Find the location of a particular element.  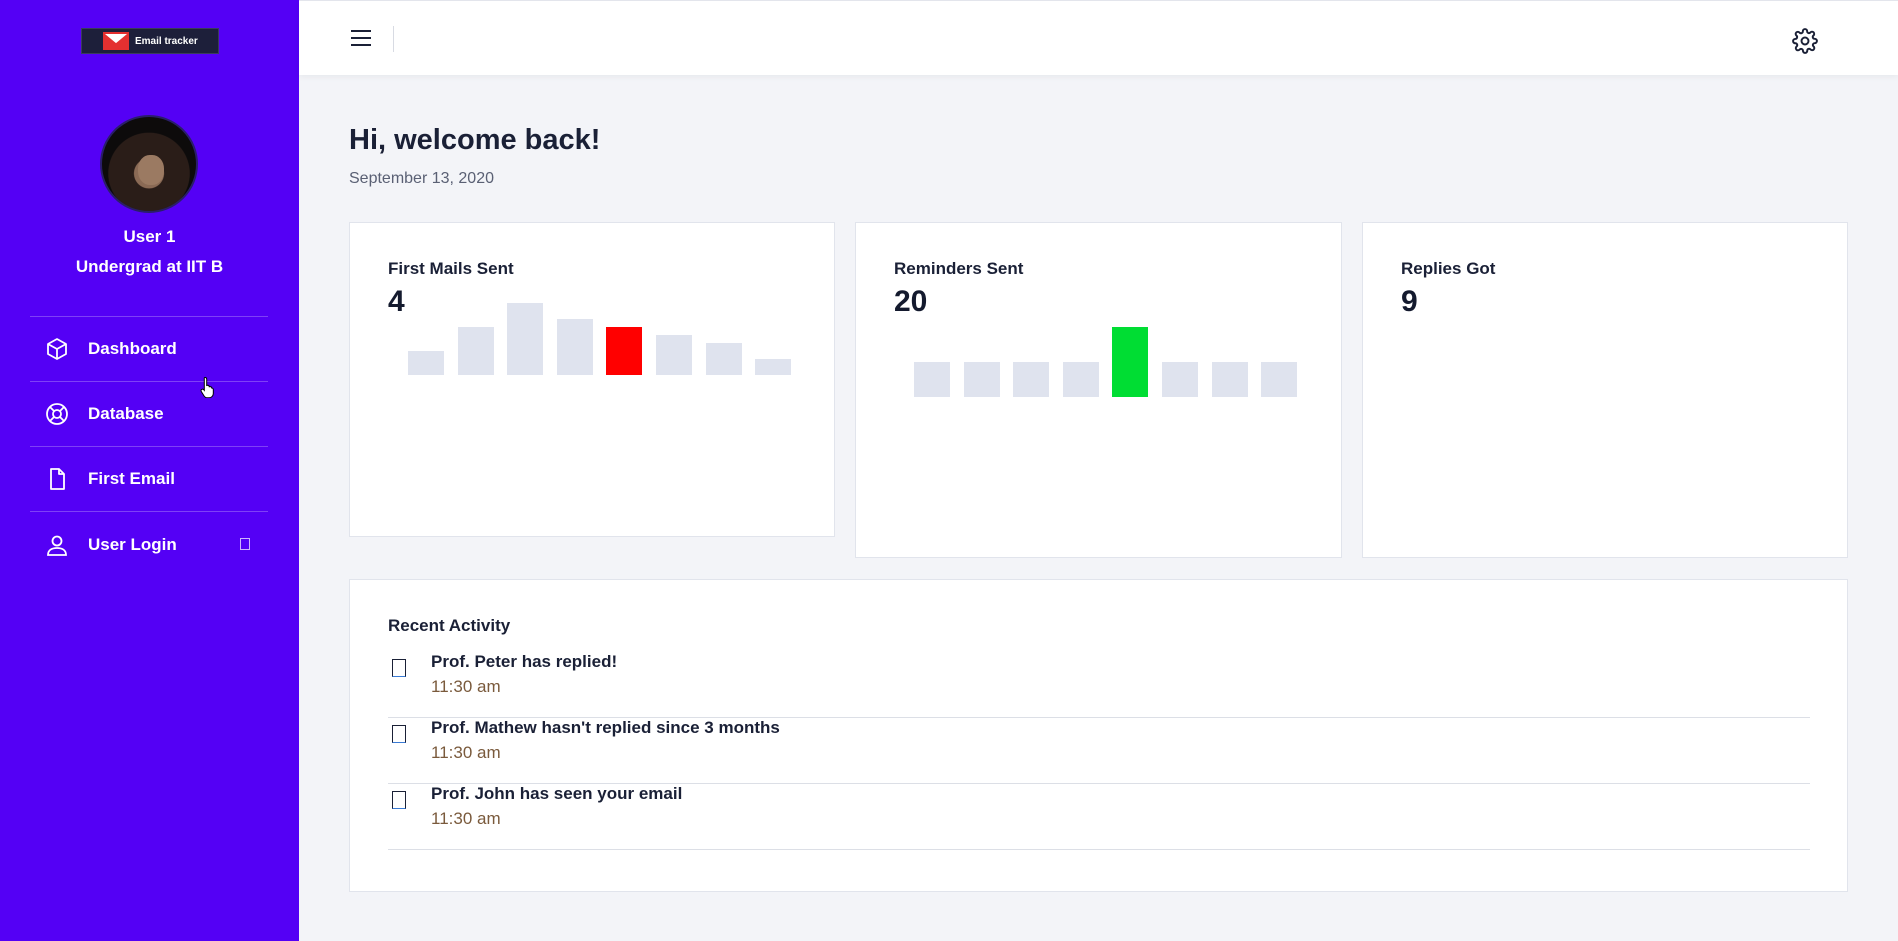

sidebar-item-user-login: User Login is located at coordinates (149, 544).